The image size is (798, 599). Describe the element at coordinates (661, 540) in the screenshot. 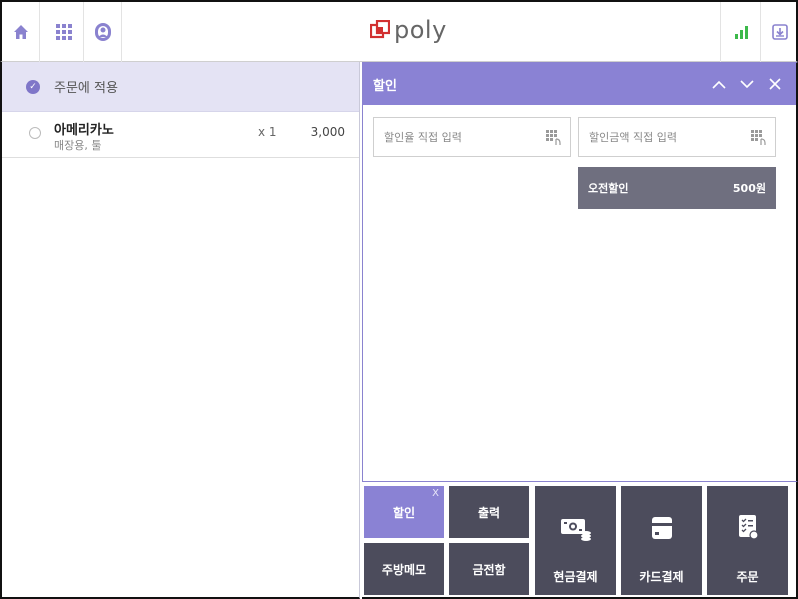

I see `card-payment-button: 카드결제` at that location.